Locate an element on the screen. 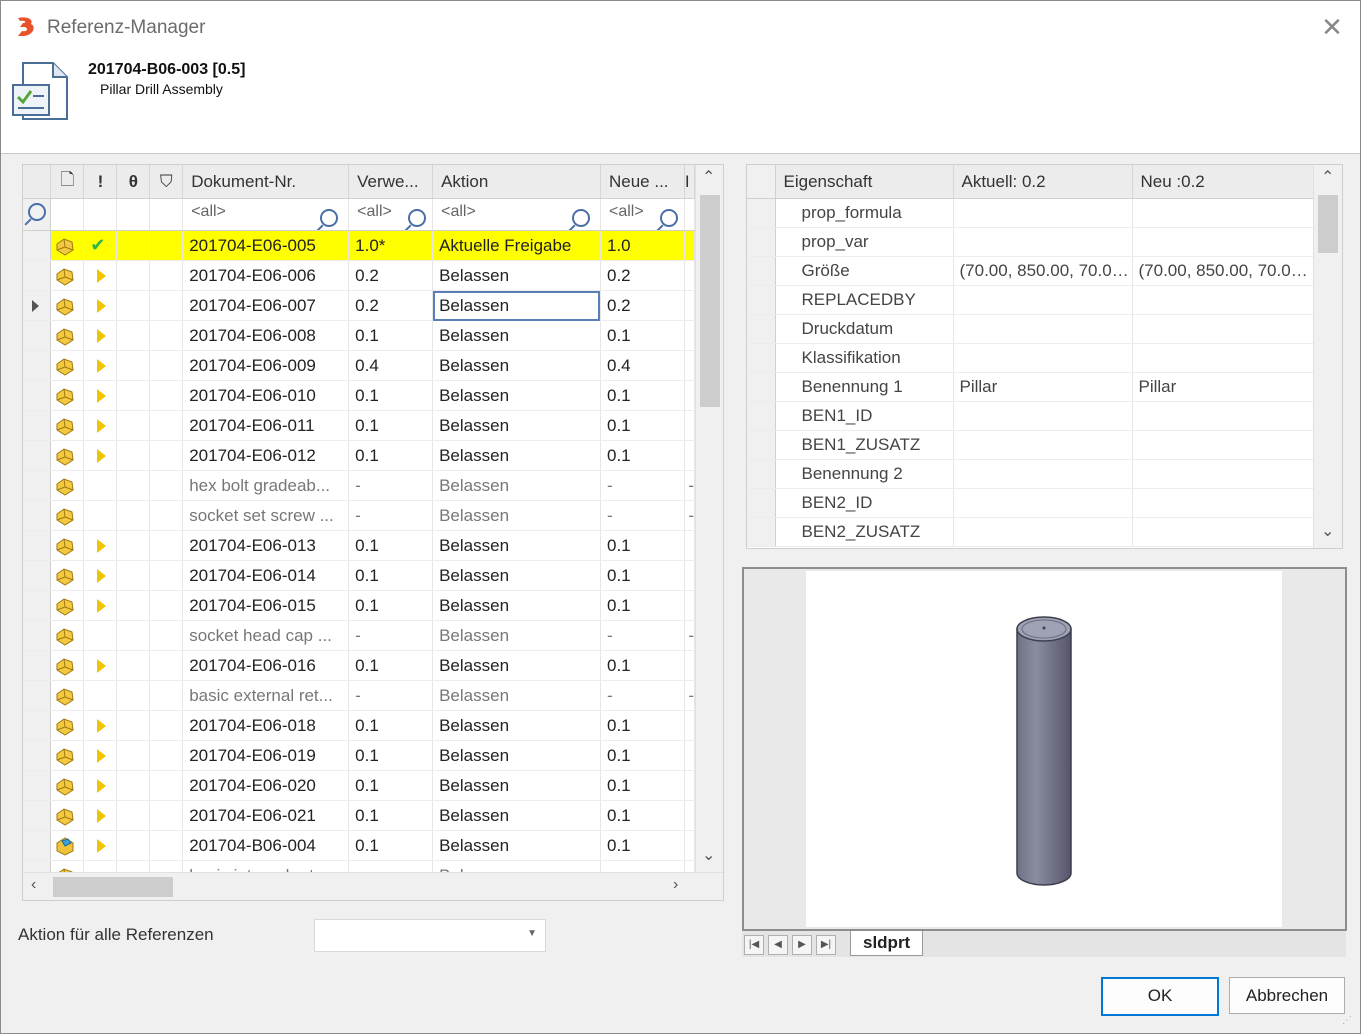  table-row: 201704-E06-015 0.1 Belassen 0.1 is located at coordinates (359, 605).